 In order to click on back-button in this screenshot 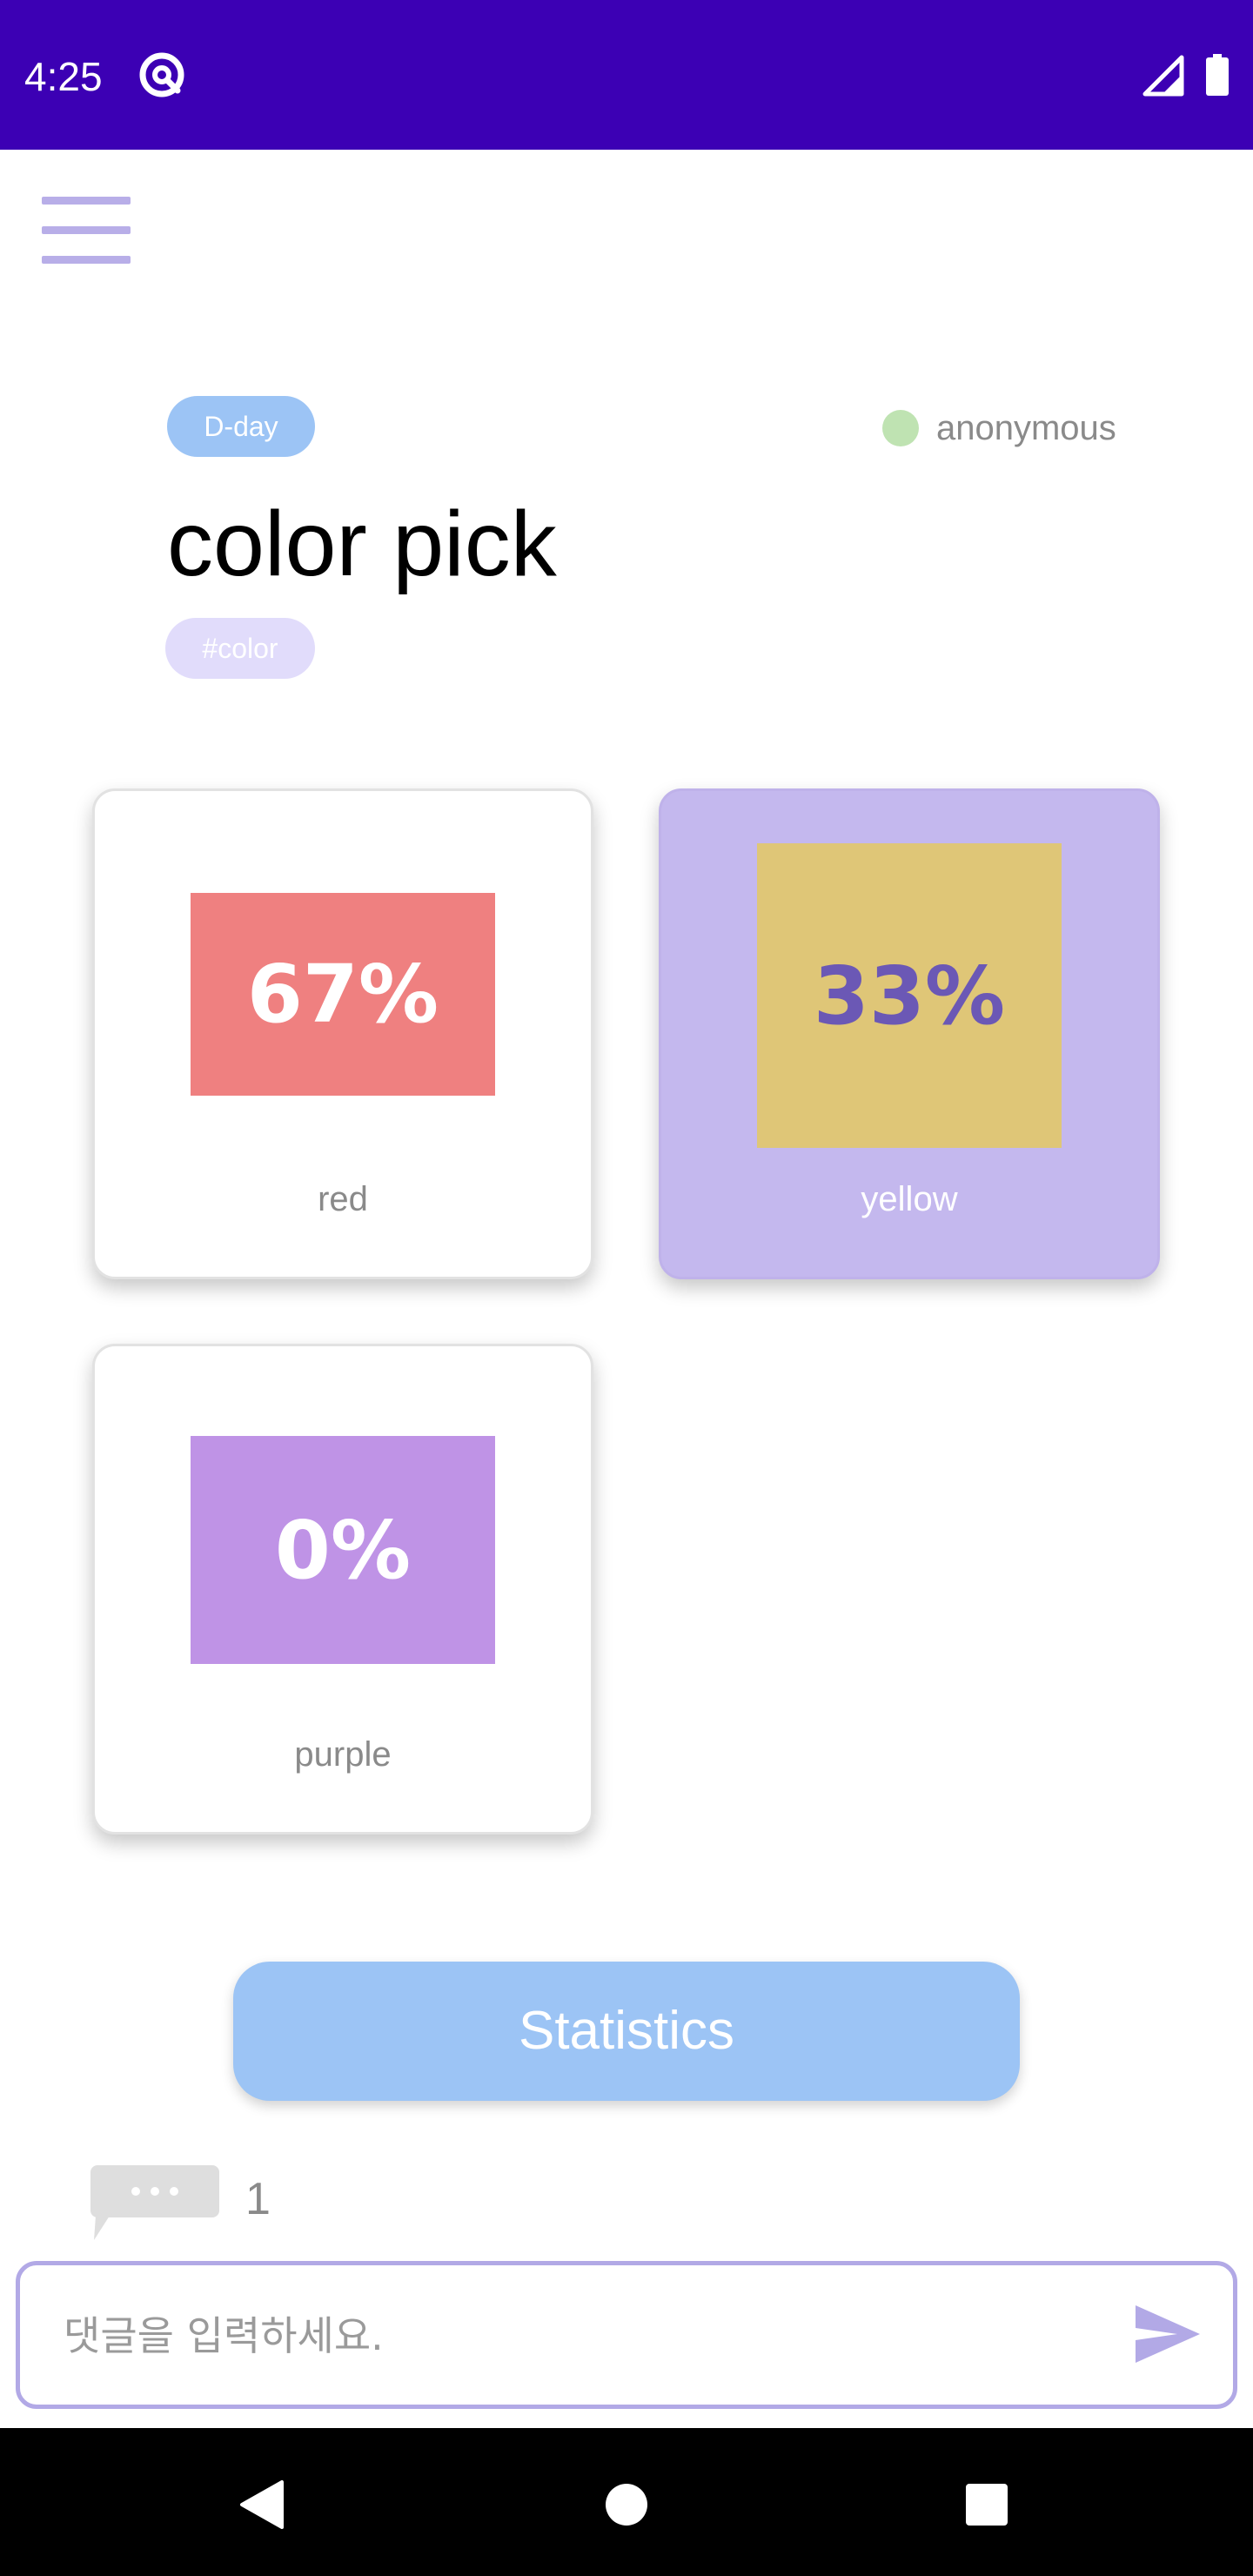, I will do `click(261, 2505)`.